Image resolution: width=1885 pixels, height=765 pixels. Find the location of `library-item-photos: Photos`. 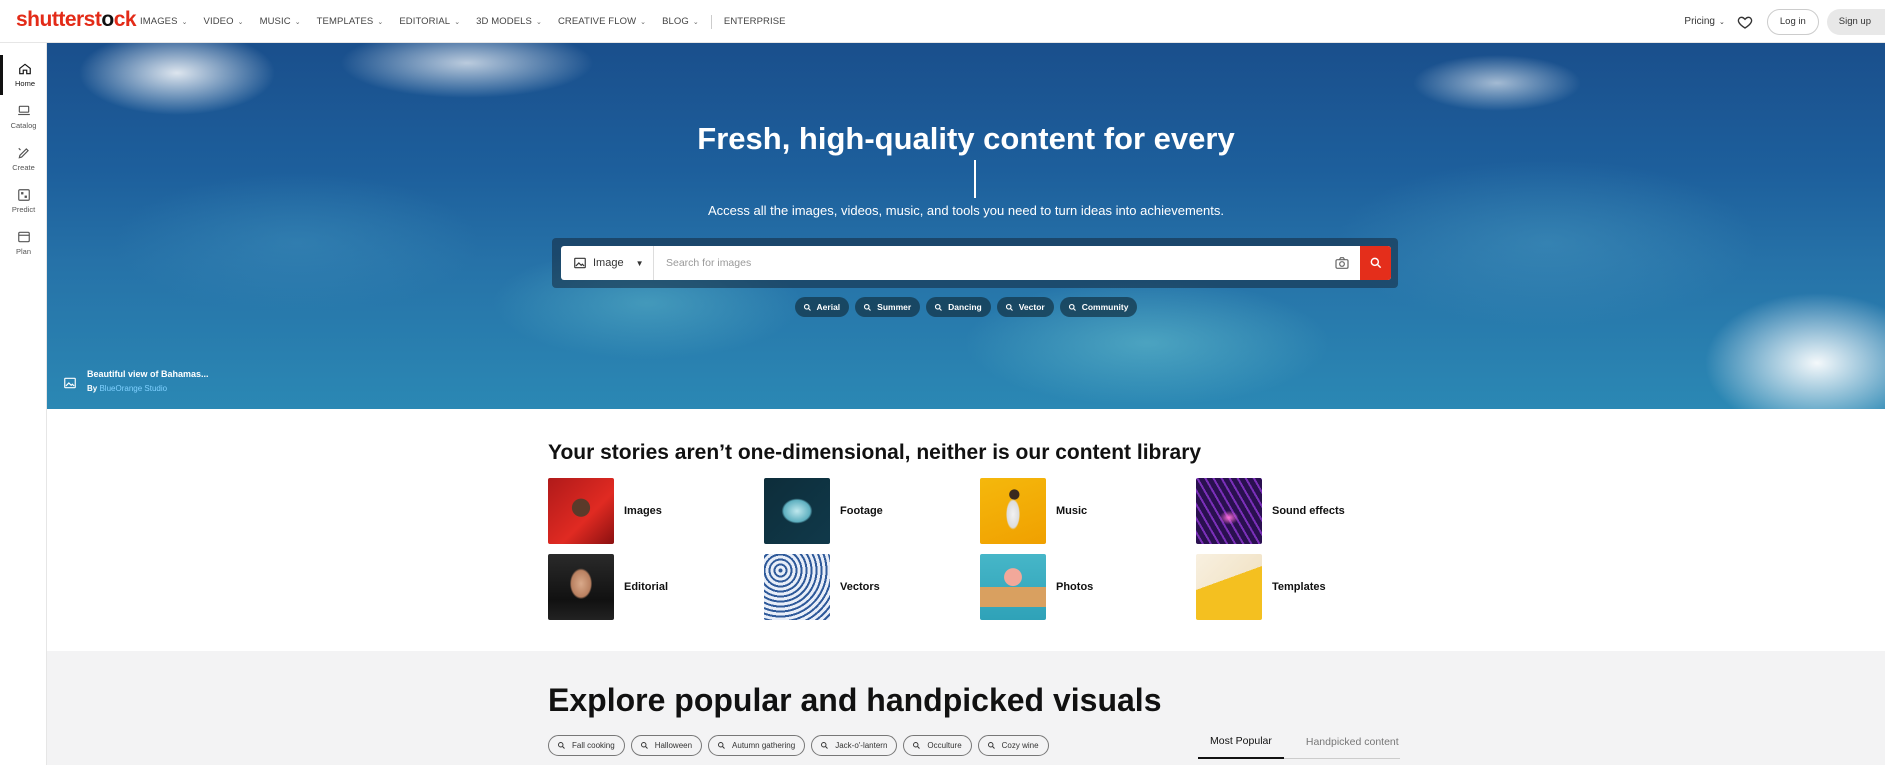

library-item-photos: Photos is located at coordinates (1085, 587).